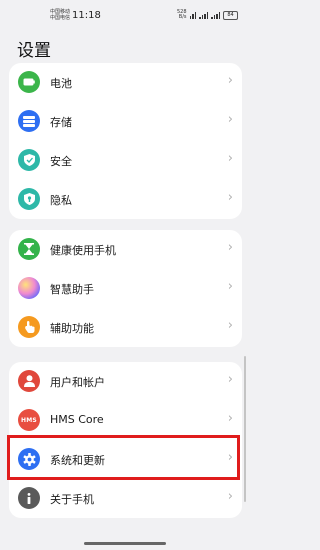 This screenshot has width=320, height=550. I want to click on highlight-annotation-box, so click(123, 457).